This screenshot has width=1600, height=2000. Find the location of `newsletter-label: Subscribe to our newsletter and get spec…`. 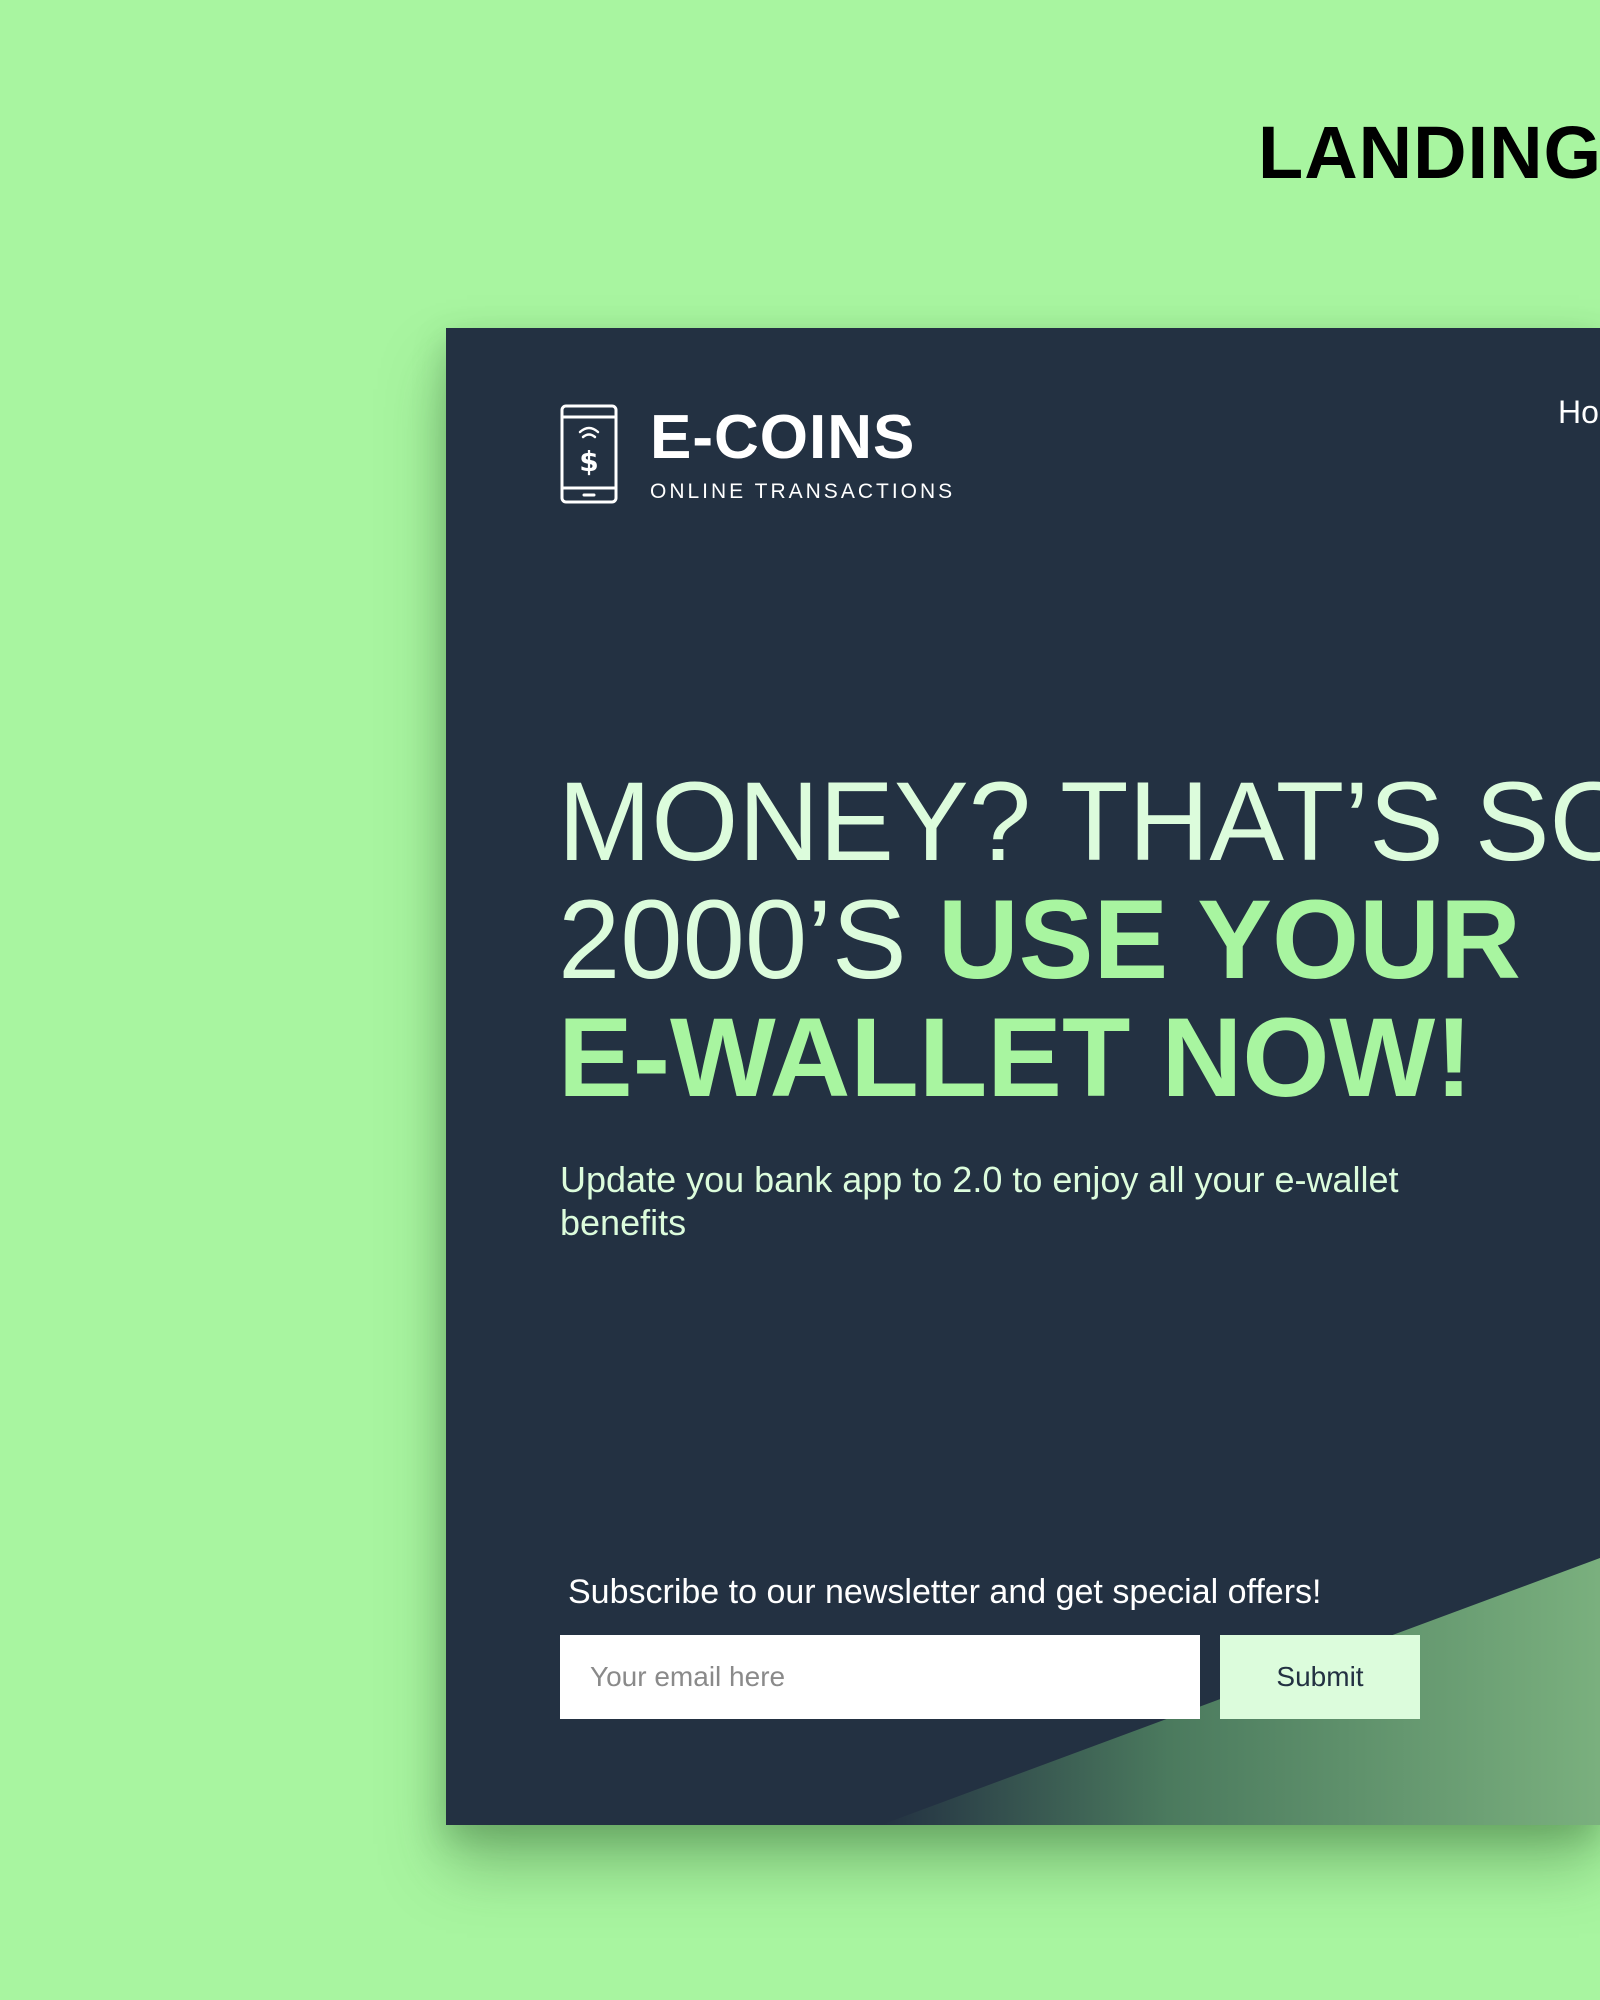

newsletter-label: Subscribe to our newsletter and get spec… is located at coordinates (945, 1592).